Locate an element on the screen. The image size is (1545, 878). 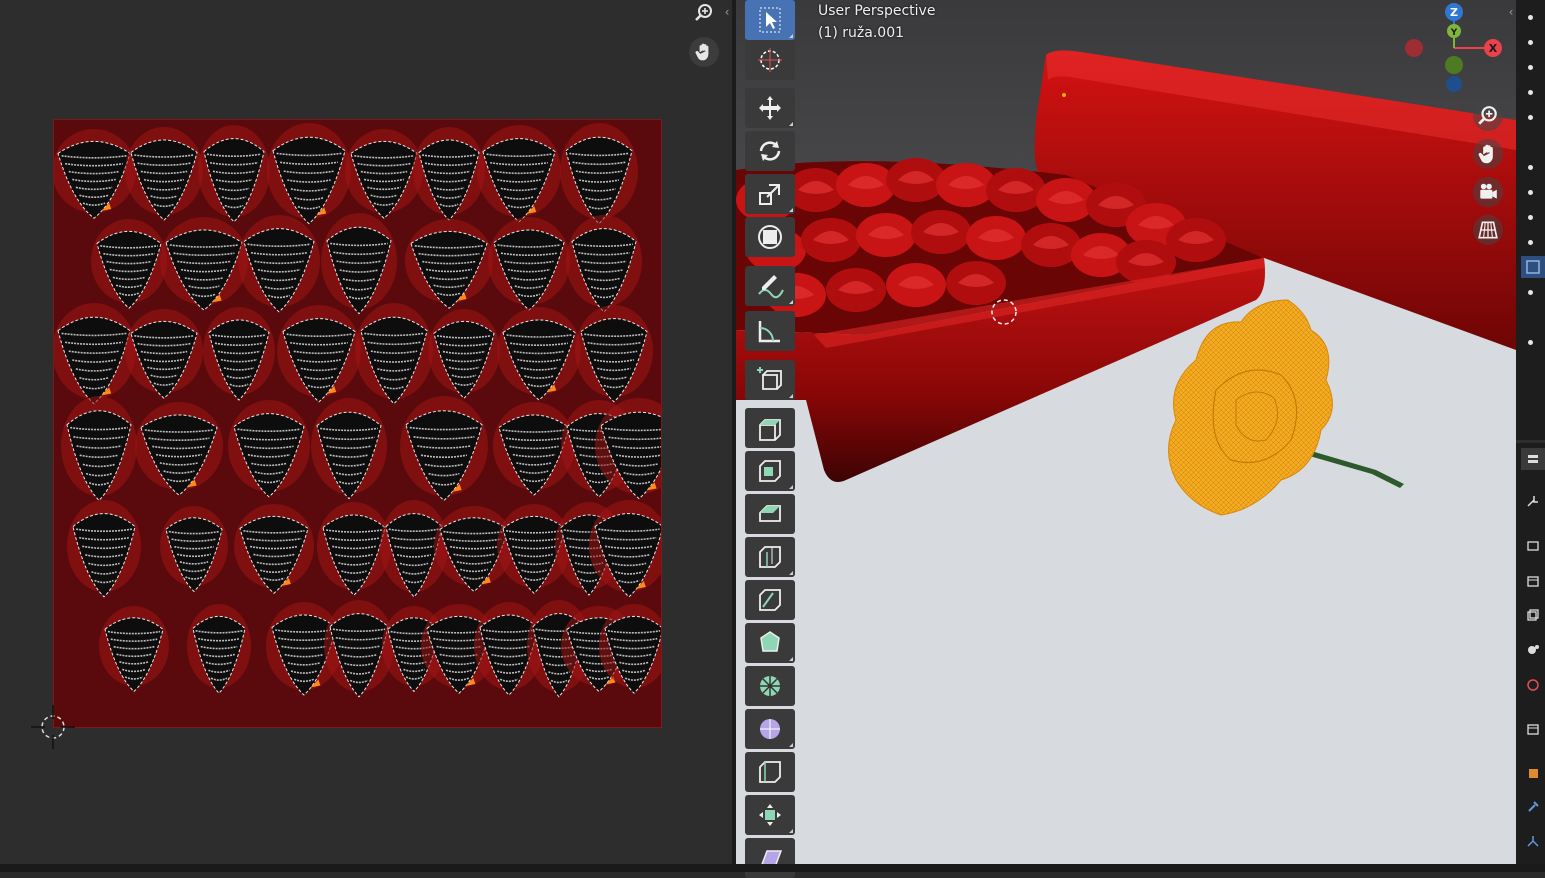
loop-cut-tool-button is located at coordinates (770, 557).